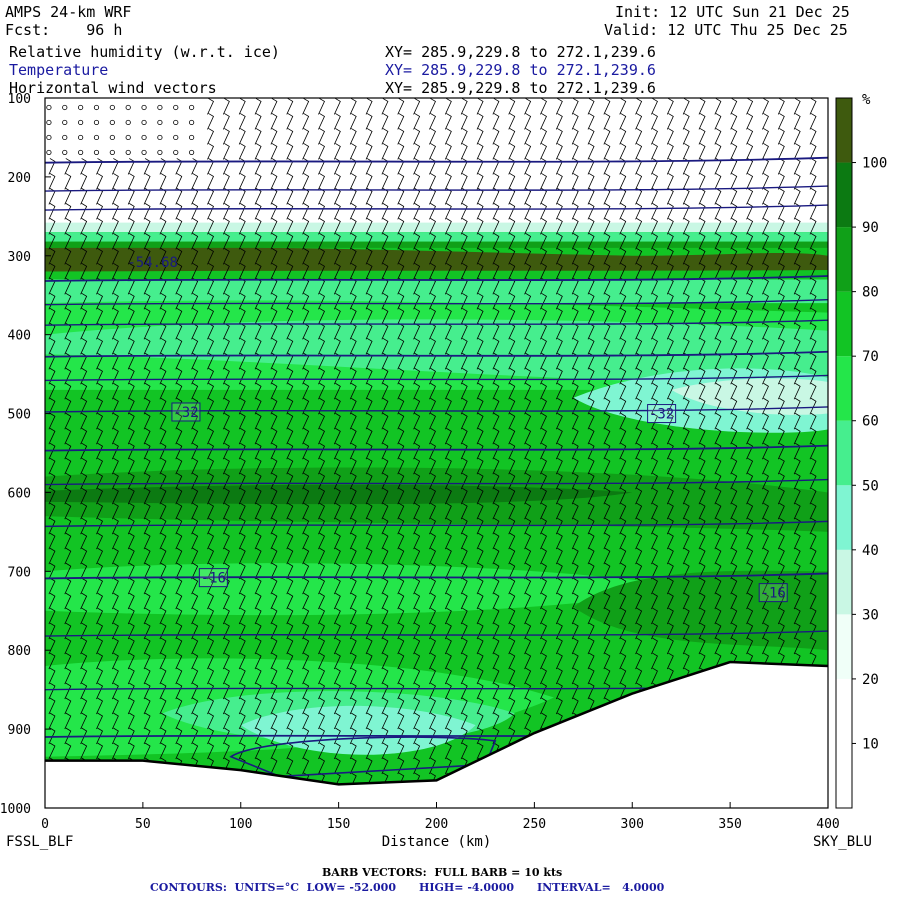  Describe the element at coordinates (15, 809) in the screenshot. I see `y-tick-label: 1000` at that location.